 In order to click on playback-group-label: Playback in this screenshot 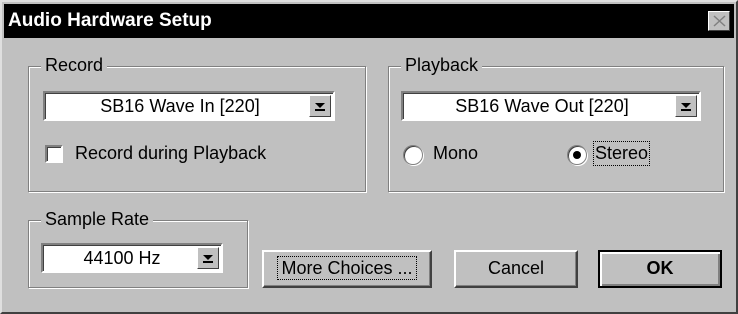, I will do `click(442, 65)`.